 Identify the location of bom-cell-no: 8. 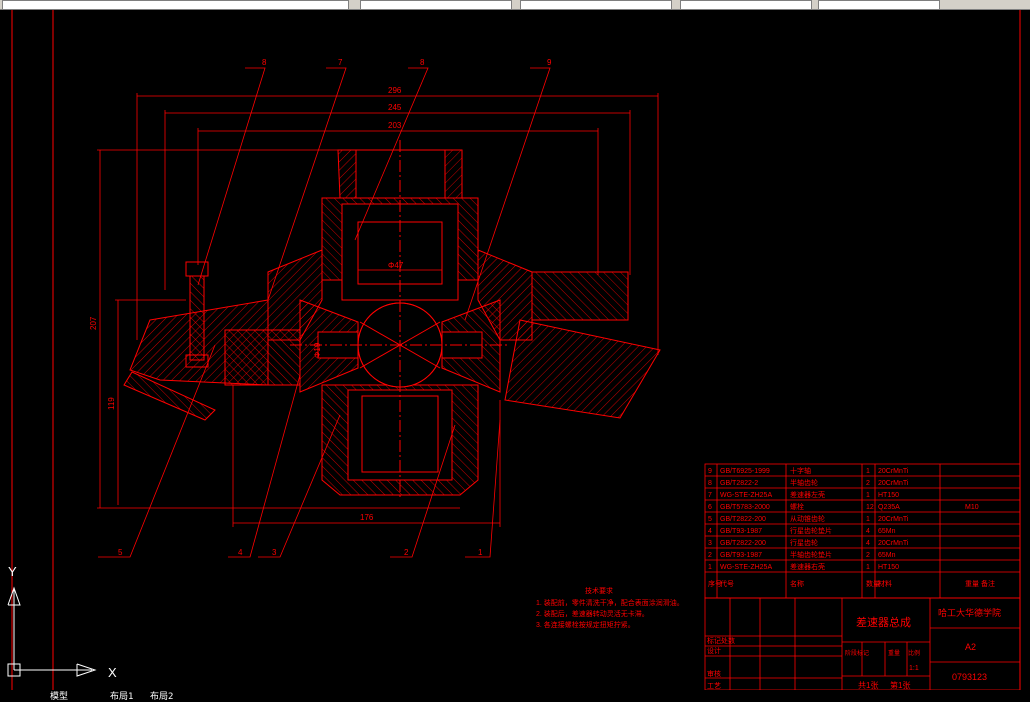
(710, 483).